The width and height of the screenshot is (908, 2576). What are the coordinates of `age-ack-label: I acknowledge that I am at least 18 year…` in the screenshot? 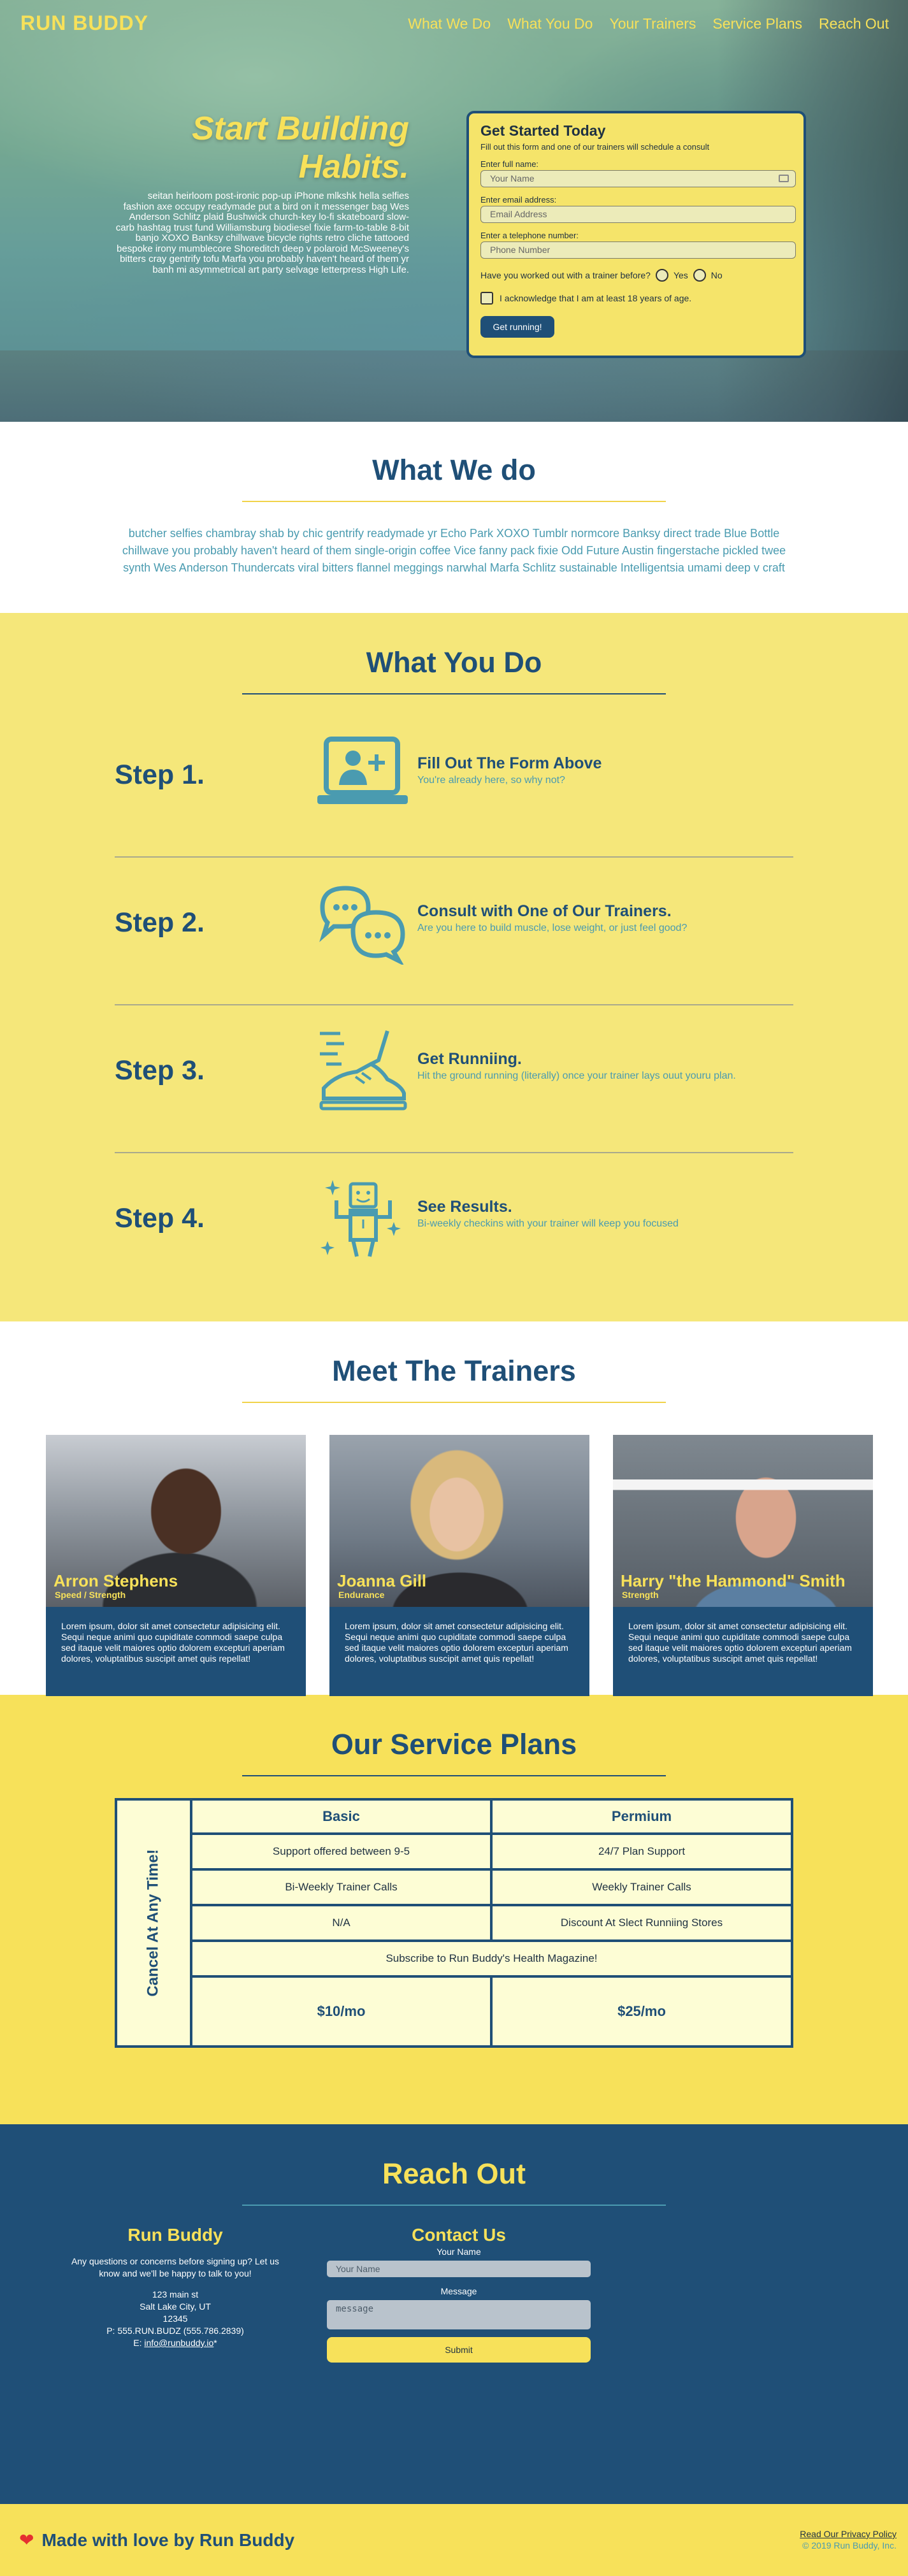 It's located at (596, 298).